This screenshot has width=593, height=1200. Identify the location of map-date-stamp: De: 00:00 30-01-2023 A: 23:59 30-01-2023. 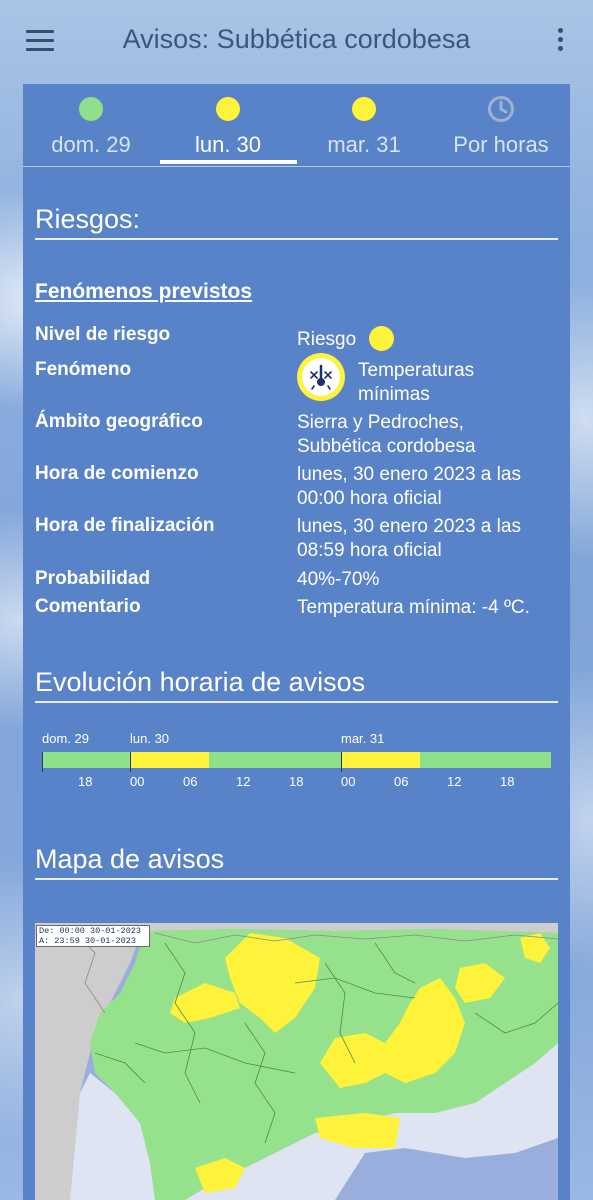
(93, 936).